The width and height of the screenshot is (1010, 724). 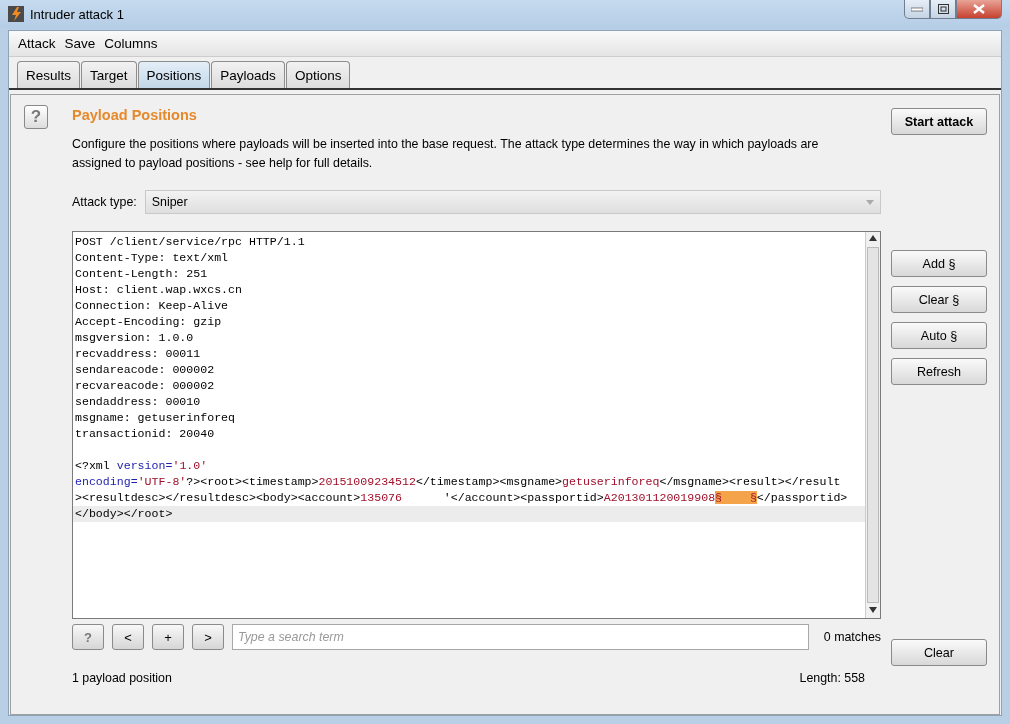 What do you see at coordinates (37, 43) in the screenshot?
I see `menu-item: Attack` at bounding box center [37, 43].